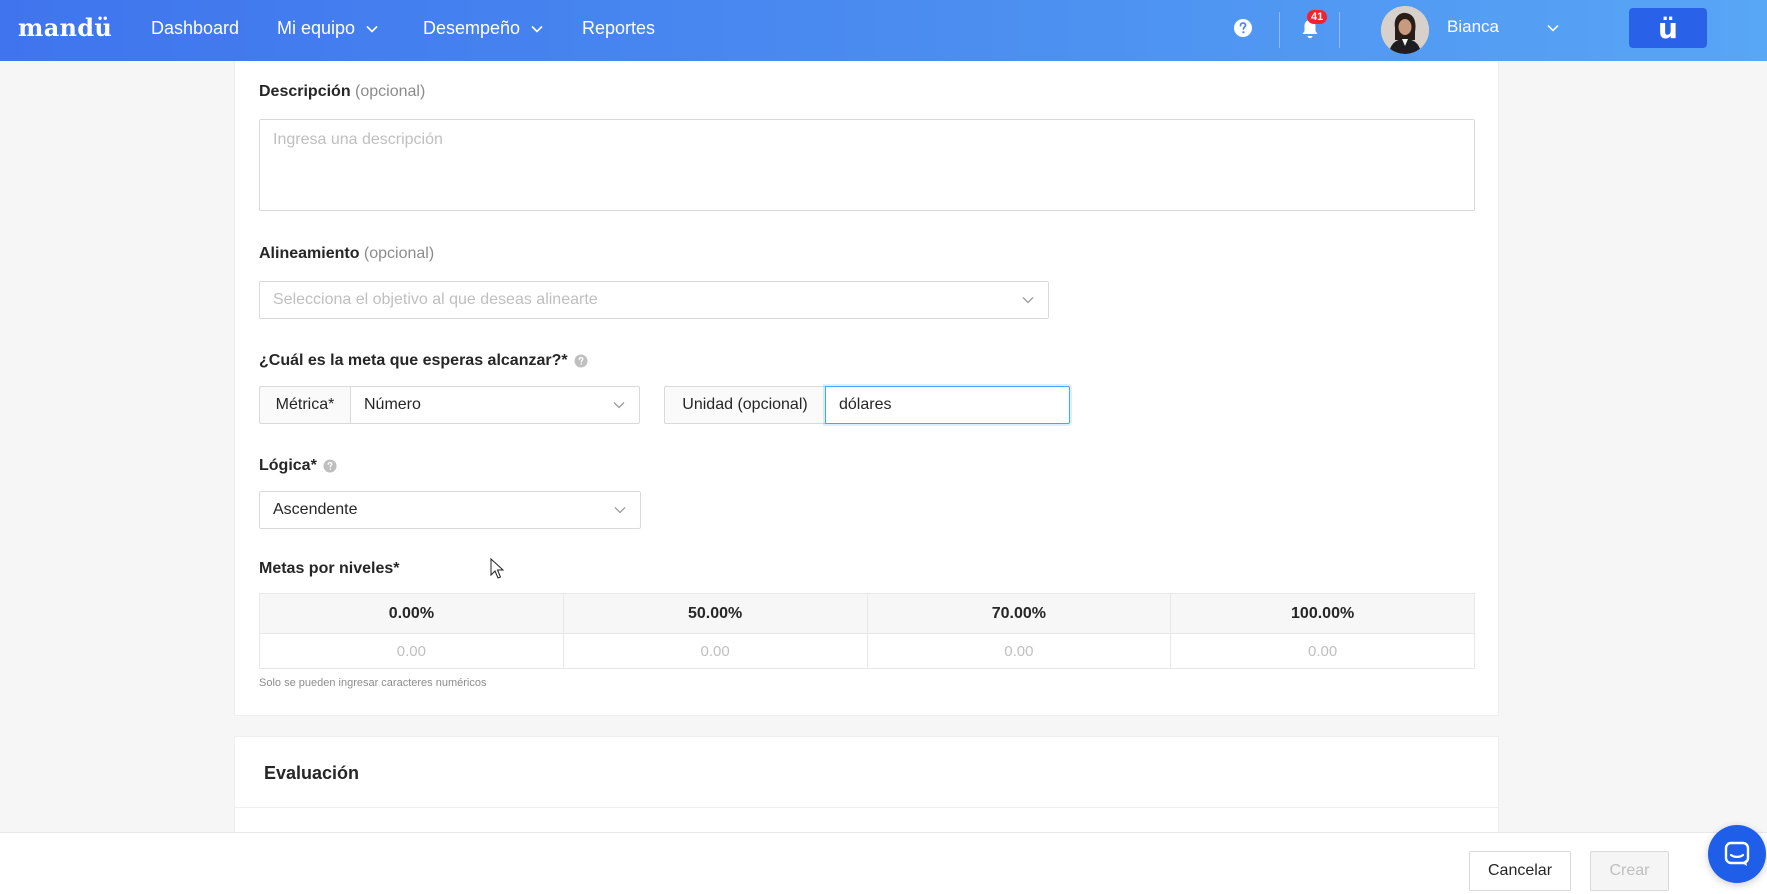 This screenshot has width=1767, height=894. I want to click on nav-desempeno-label: Desempeño, so click(472, 28).